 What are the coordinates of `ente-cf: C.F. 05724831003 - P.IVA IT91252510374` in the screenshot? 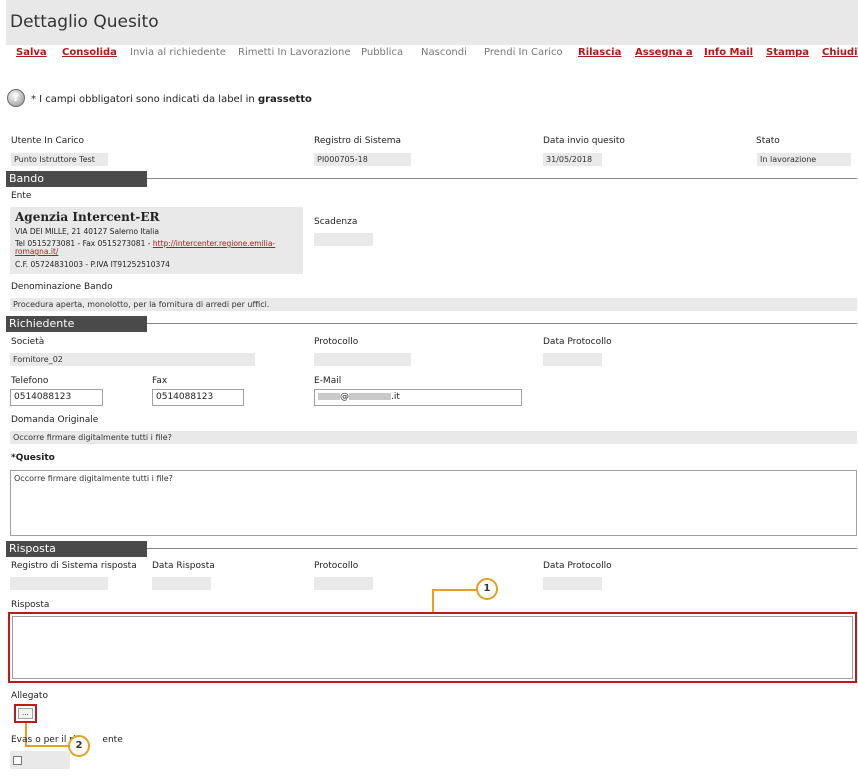 It's located at (92, 264).